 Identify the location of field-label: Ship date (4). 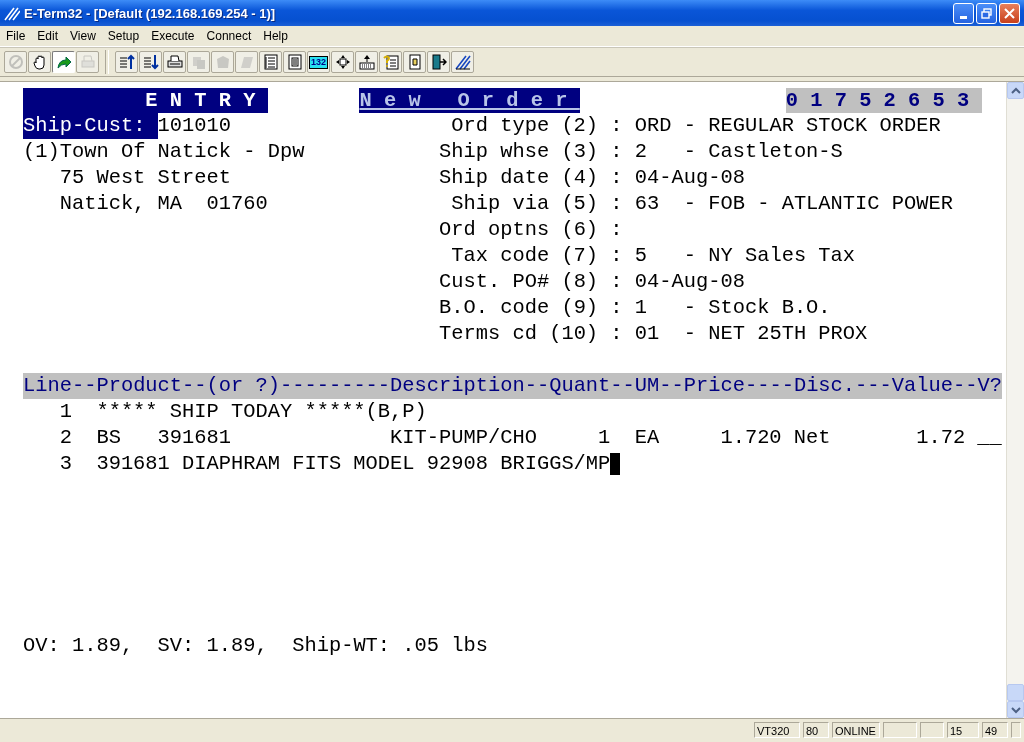
(519, 178).